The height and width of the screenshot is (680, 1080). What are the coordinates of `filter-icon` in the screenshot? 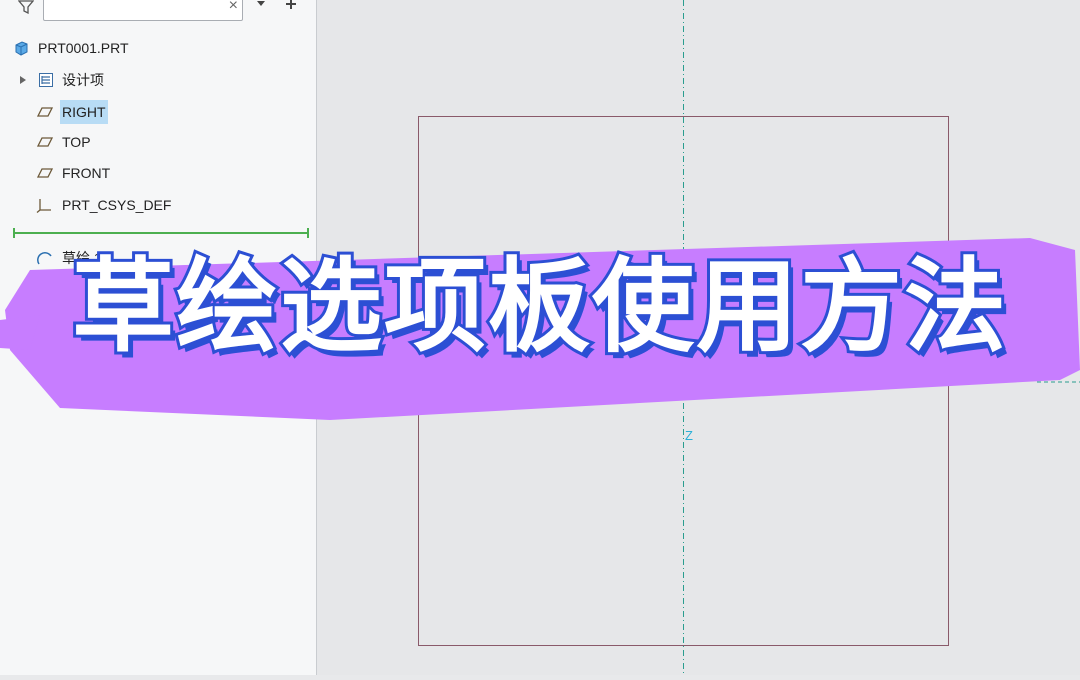 It's located at (26, 7).